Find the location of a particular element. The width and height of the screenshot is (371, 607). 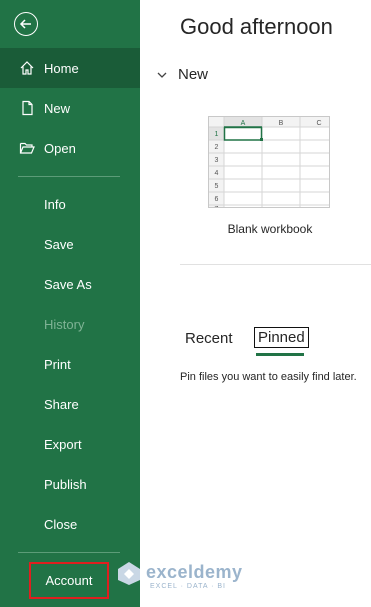

home-icon is located at coordinates (27, 68).